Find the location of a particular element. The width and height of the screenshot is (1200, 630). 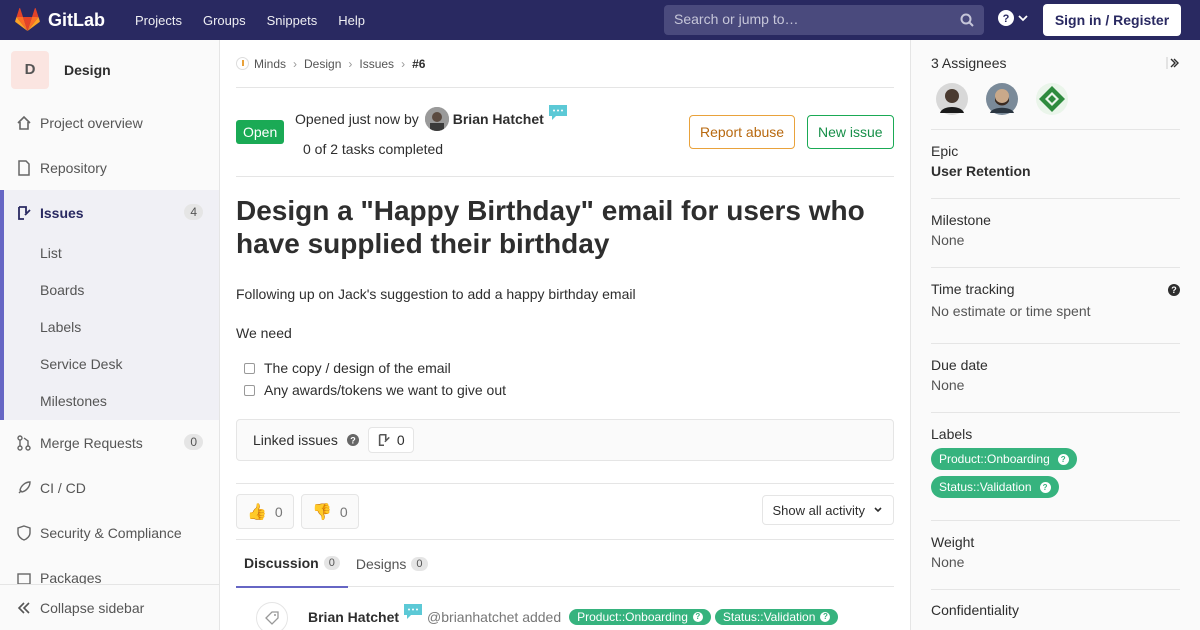

collapse-sidebar-button: Collapse sidebar is located at coordinates (109, 607).